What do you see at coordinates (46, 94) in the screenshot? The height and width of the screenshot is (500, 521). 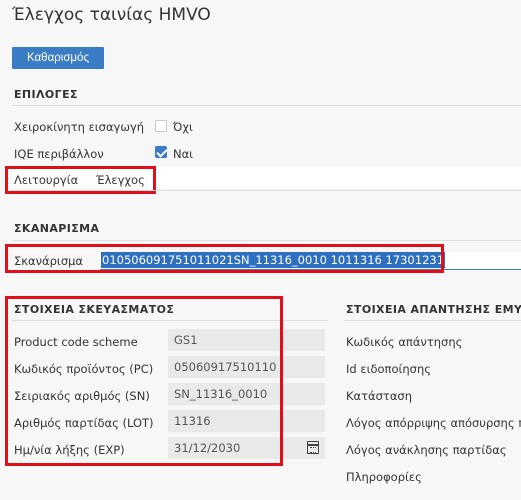 I see `options-heading: ΕΠΙΛΟΓΕΣ` at bounding box center [46, 94].